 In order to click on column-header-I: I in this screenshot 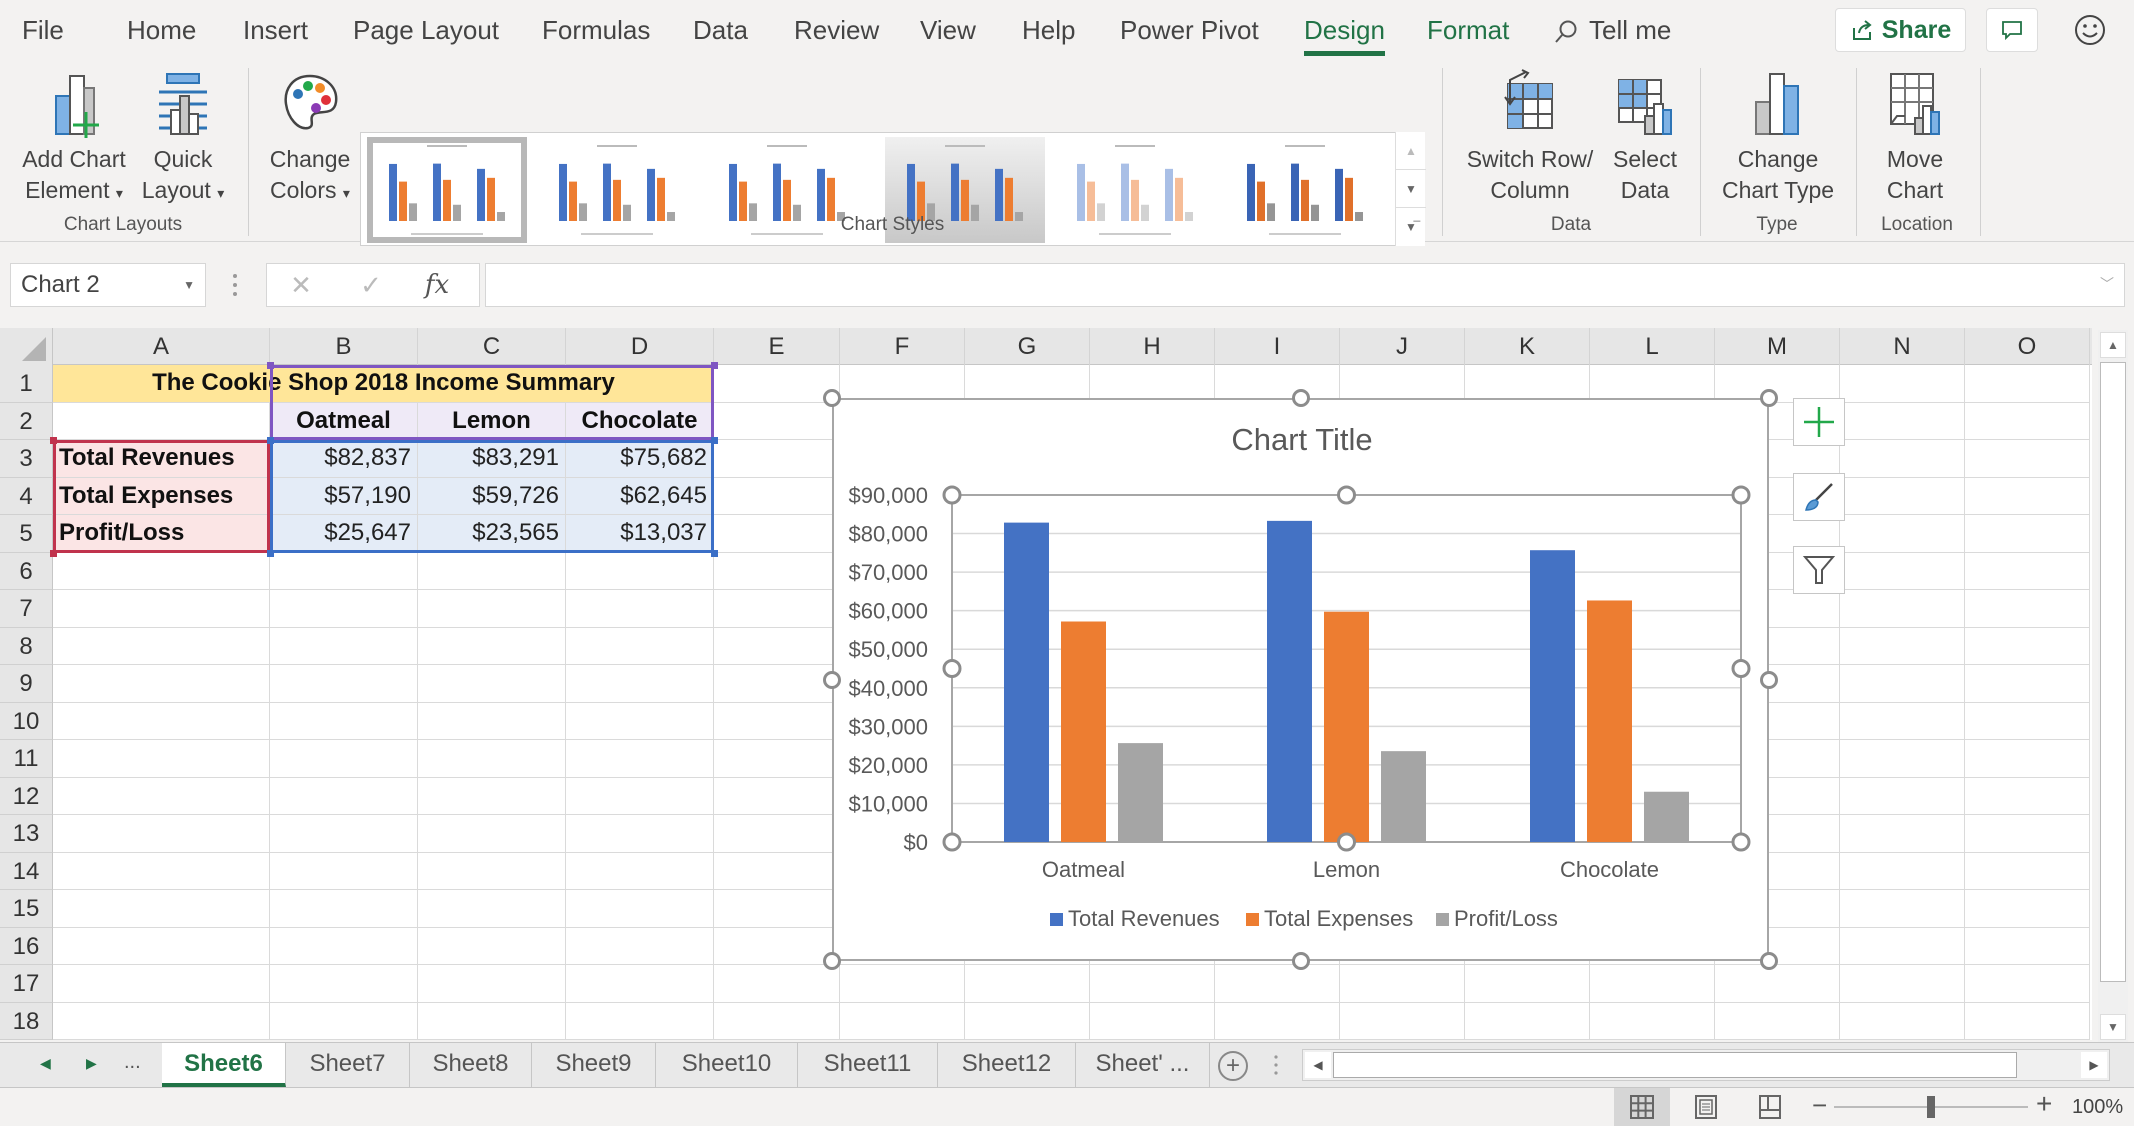, I will do `click(1277, 346)`.